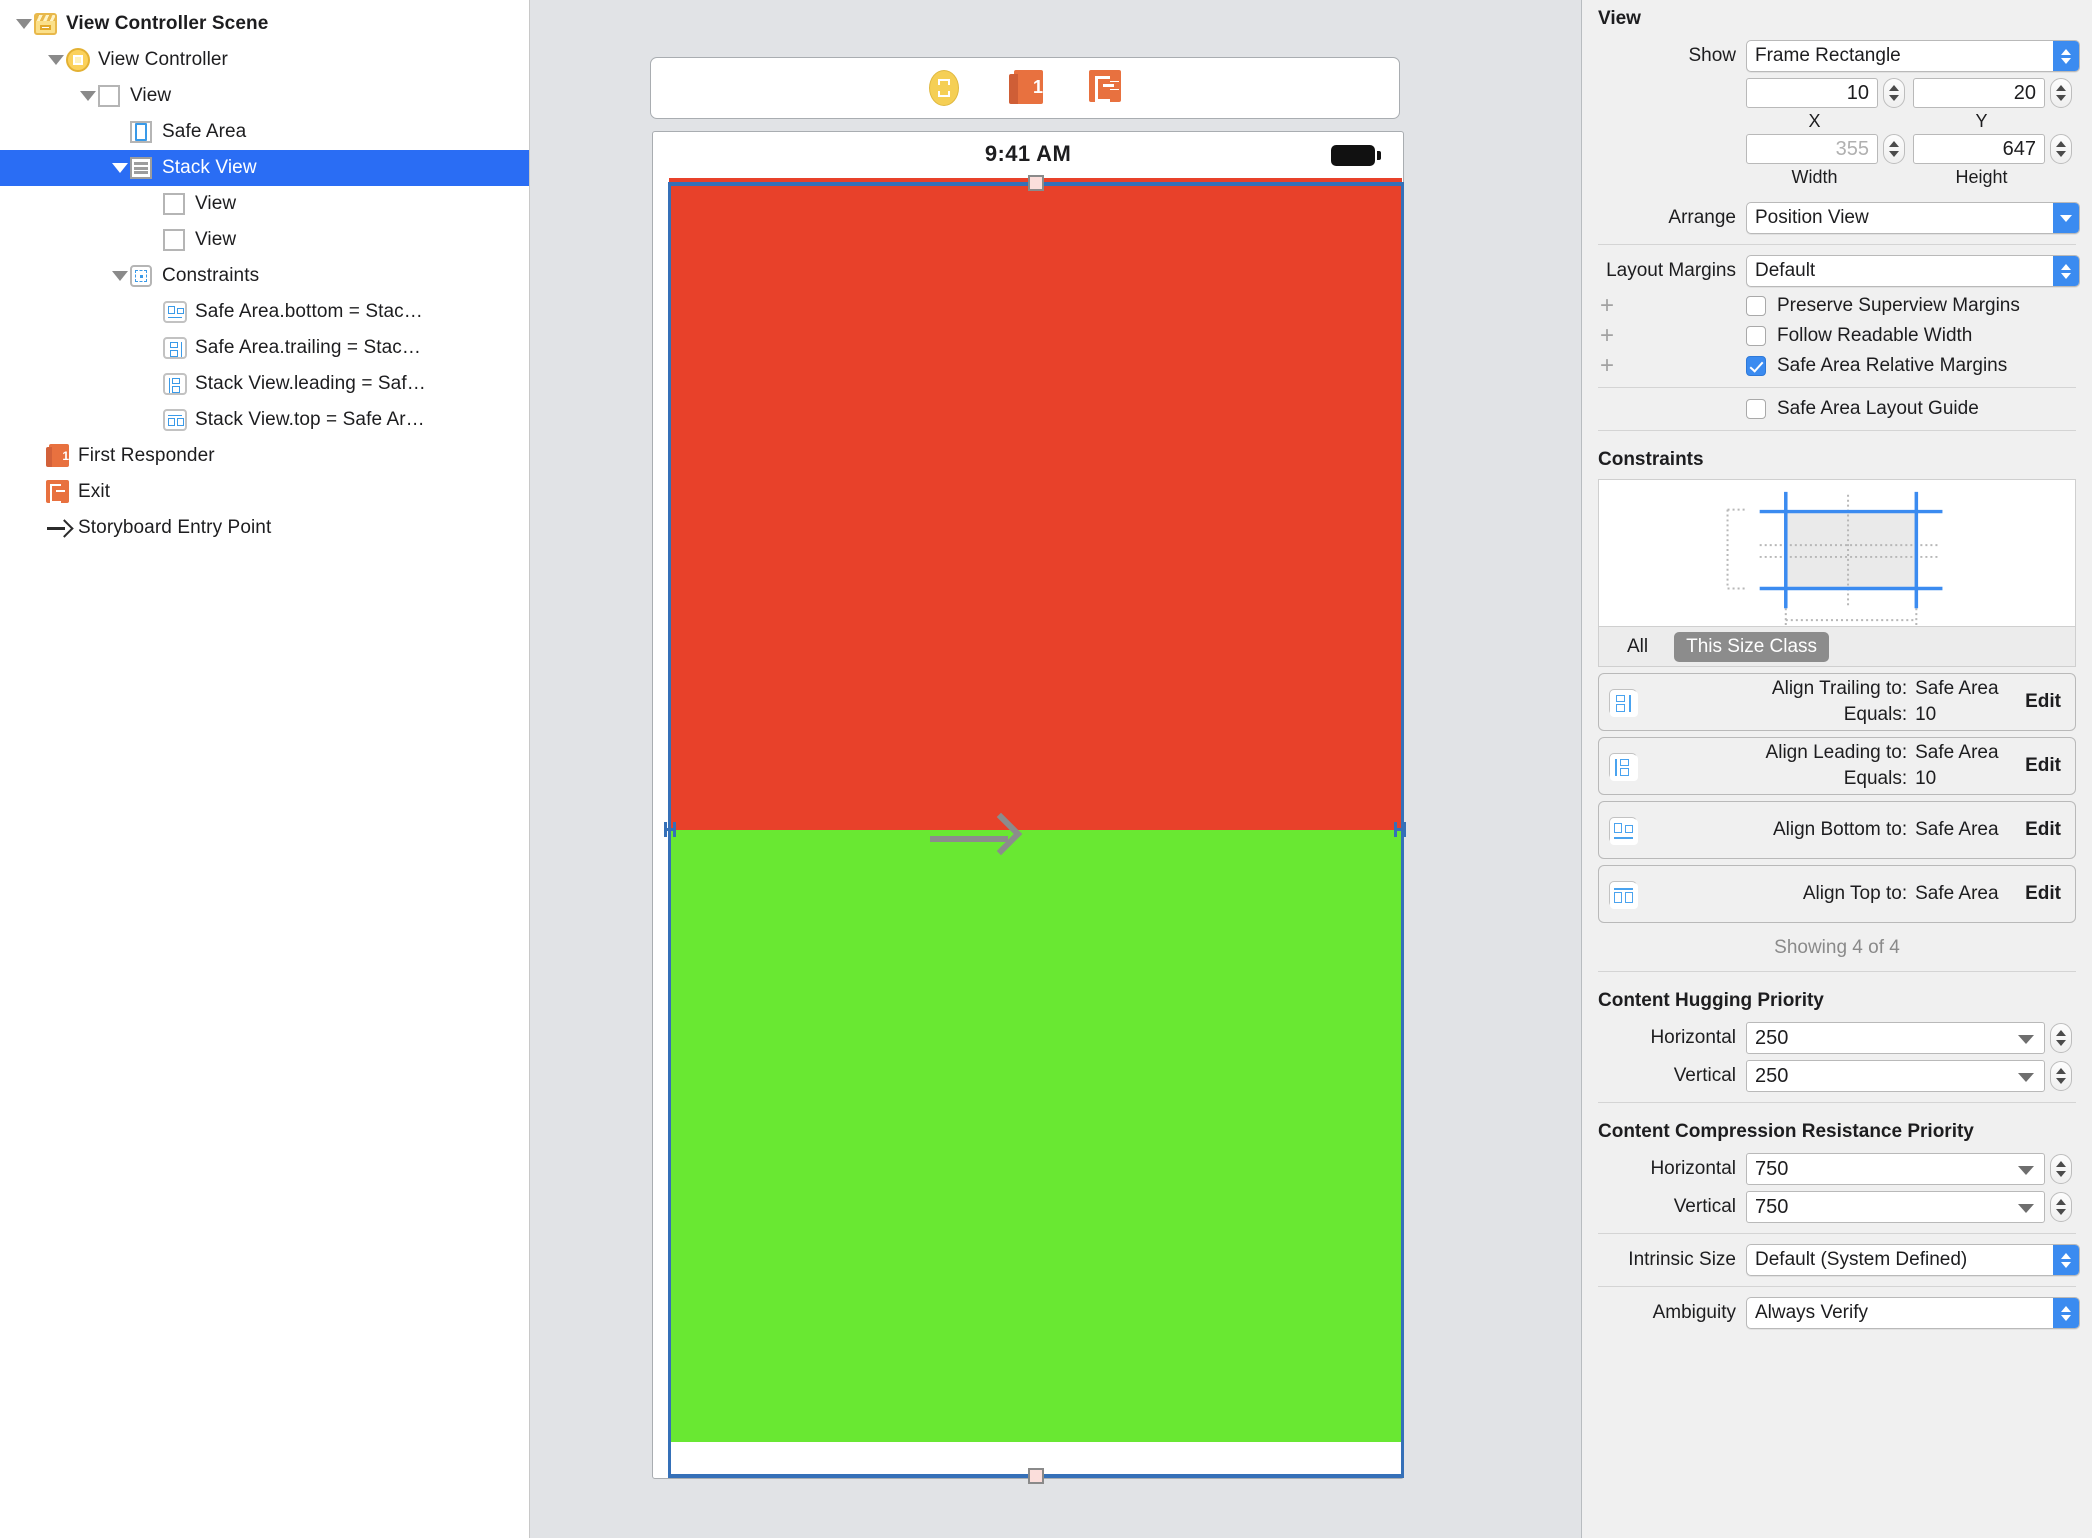 The height and width of the screenshot is (1538, 2092). Describe the element at coordinates (1895, 1076) in the screenshot. I see `hugging-vertical-combo: 250` at that location.